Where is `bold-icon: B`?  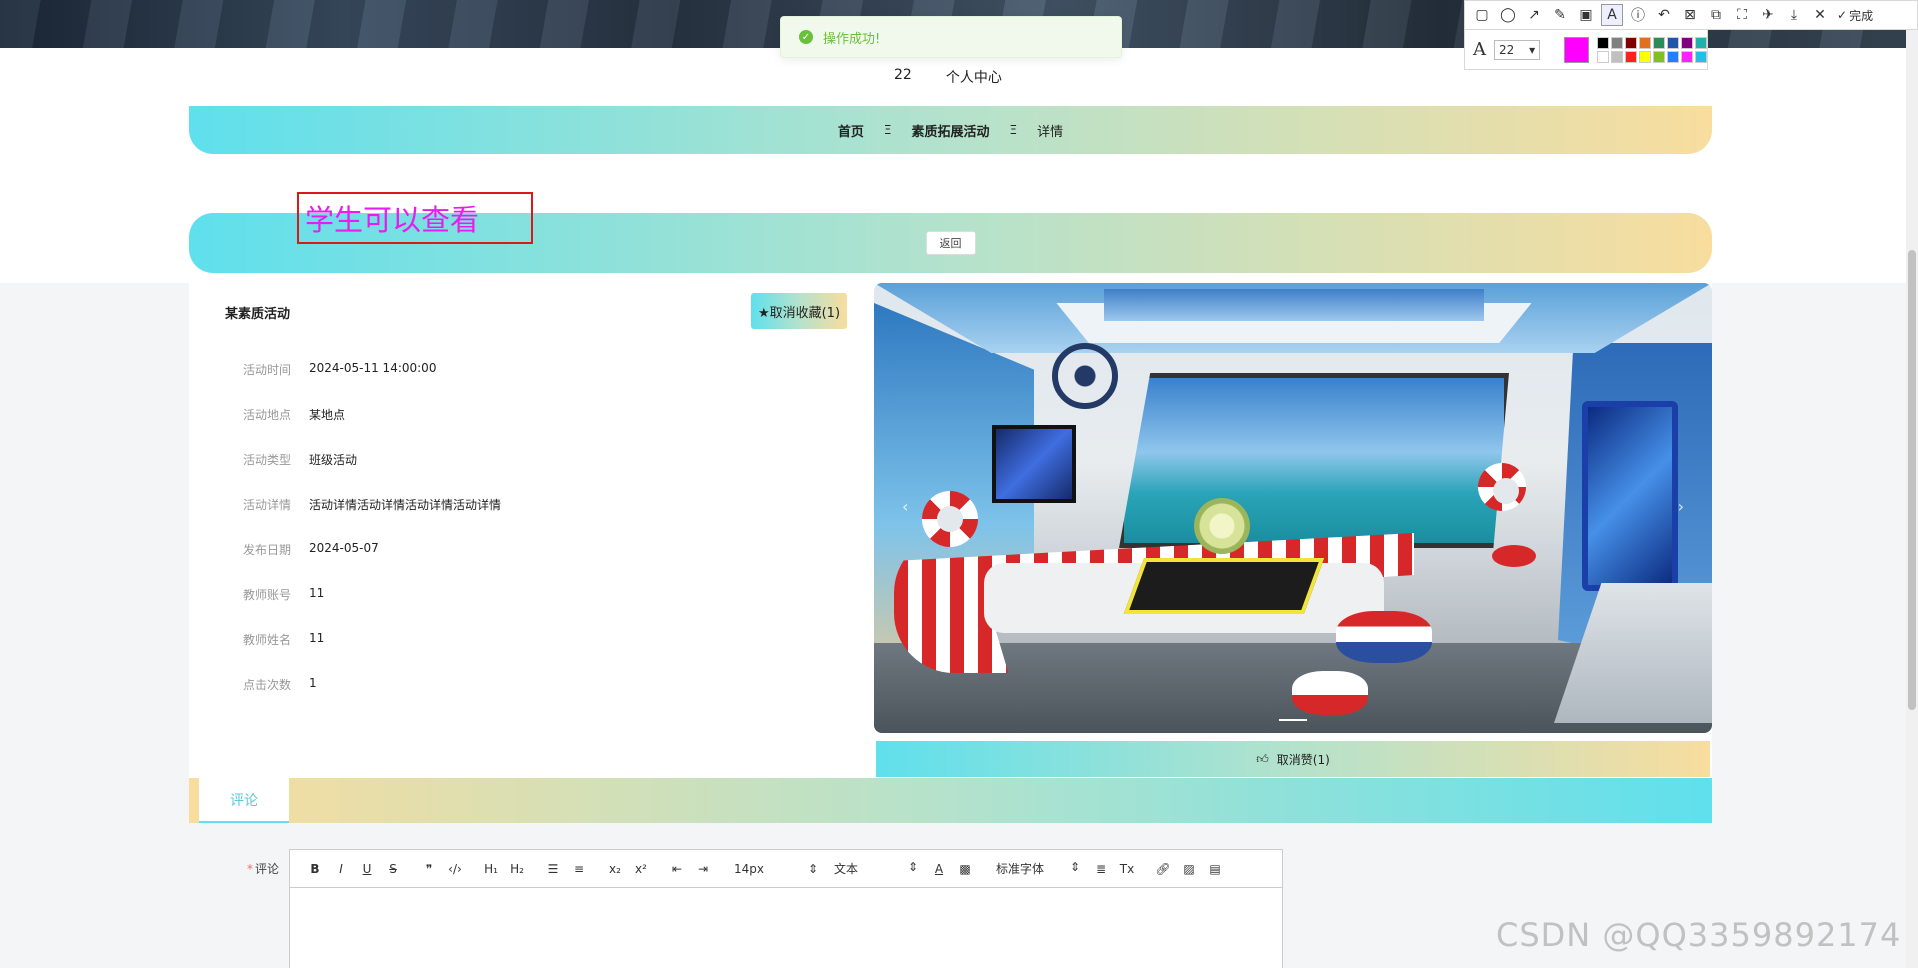 bold-icon: B is located at coordinates (315, 869).